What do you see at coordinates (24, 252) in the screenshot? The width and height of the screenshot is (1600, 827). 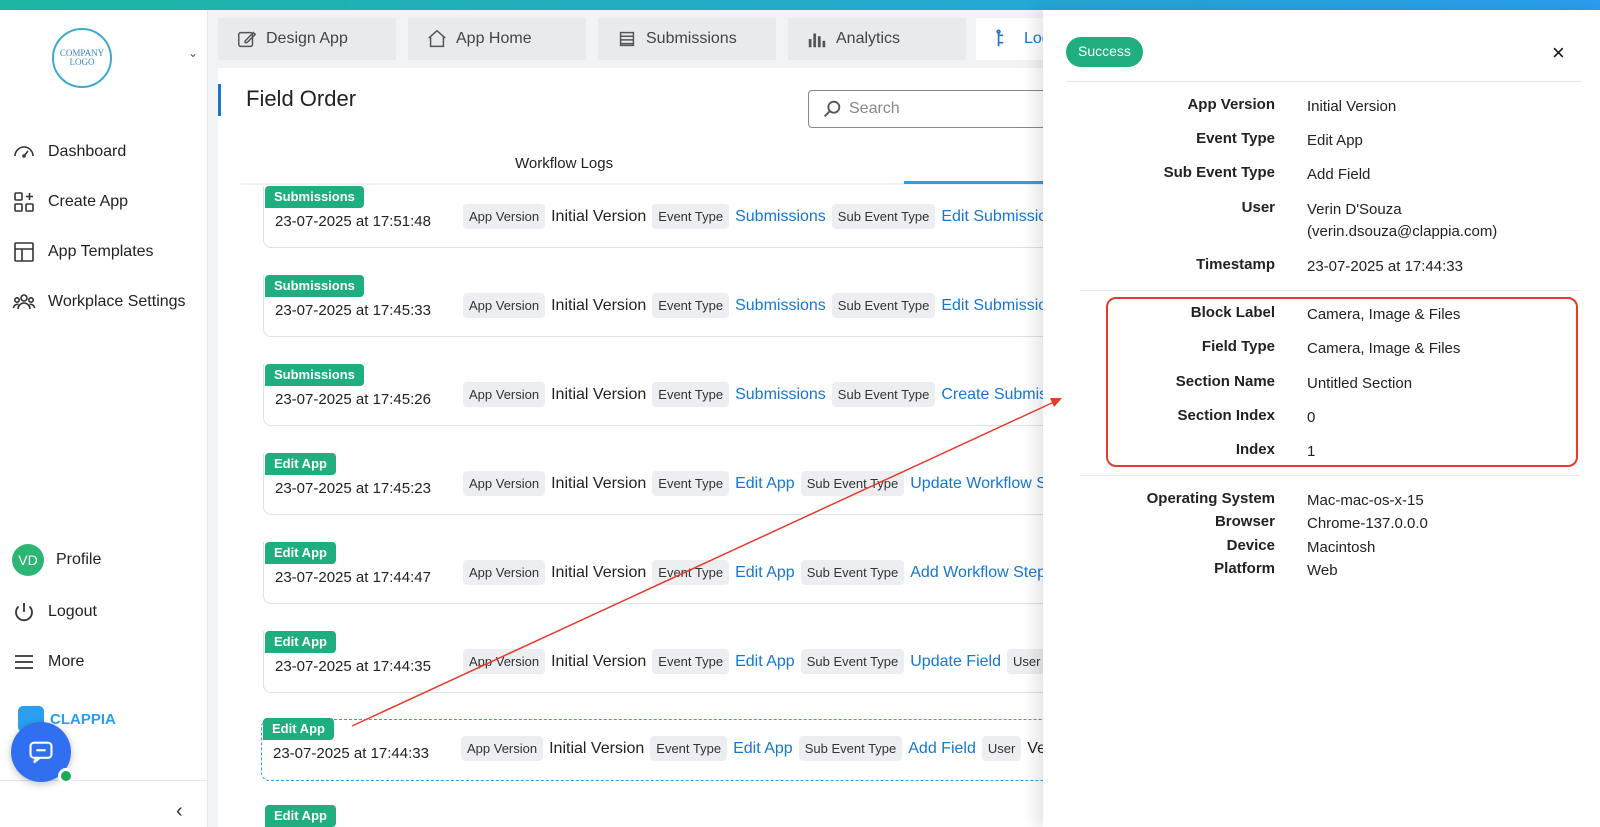 I see `template-icon` at bounding box center [24, 252].